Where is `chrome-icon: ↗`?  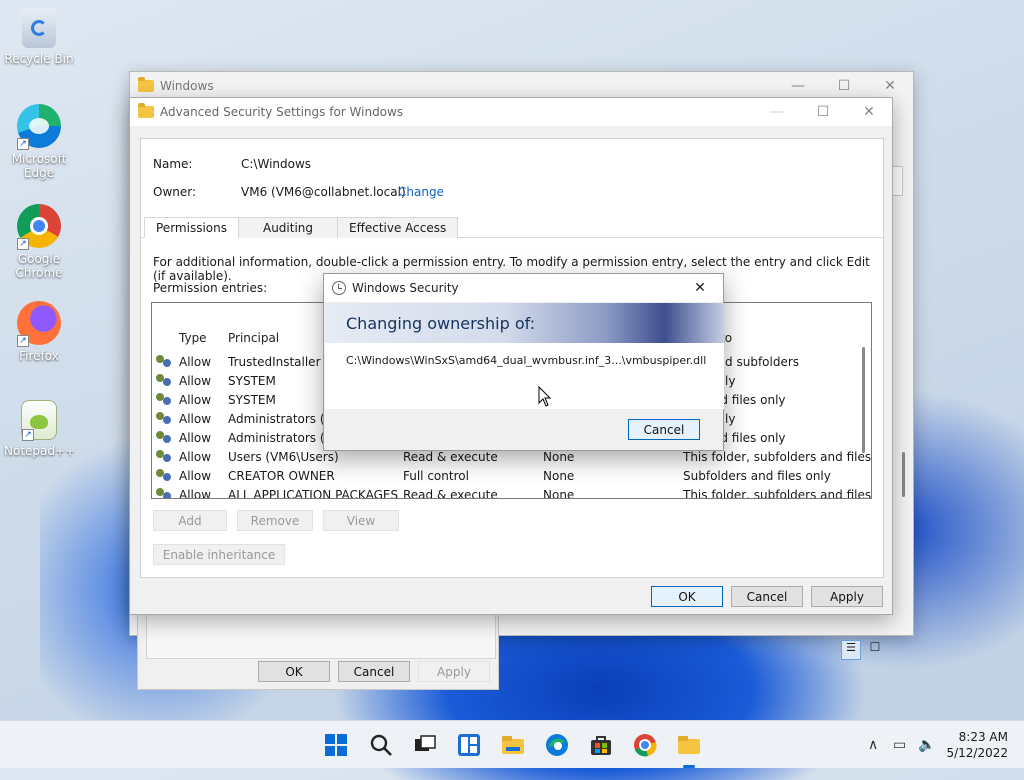 chrome-icon: ↗ is located at coordinates (39, 227).